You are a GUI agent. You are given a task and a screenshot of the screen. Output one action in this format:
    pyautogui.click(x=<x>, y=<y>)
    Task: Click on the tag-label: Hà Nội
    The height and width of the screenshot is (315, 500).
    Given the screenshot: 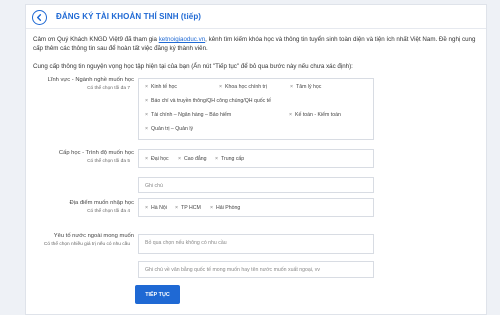 What is the action you would take?
    pyautogui.click(x=159, y=208)
    